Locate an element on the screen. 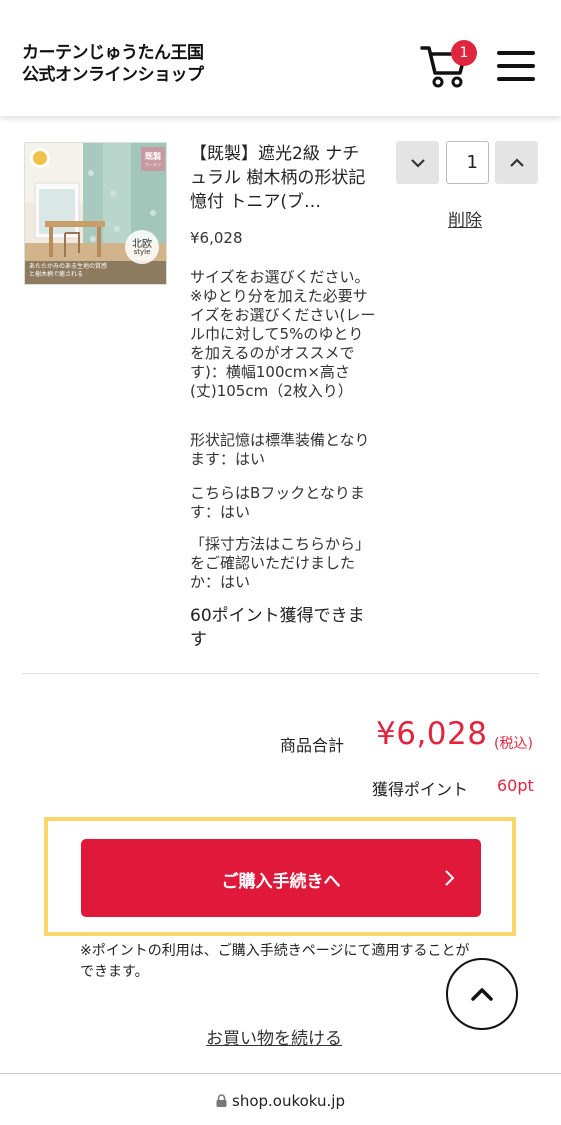 The image size is (561, 1125). site-header: カーテンじゅうたん王国 公式オンラインショップ 1 is located at coordinates (280, 58).